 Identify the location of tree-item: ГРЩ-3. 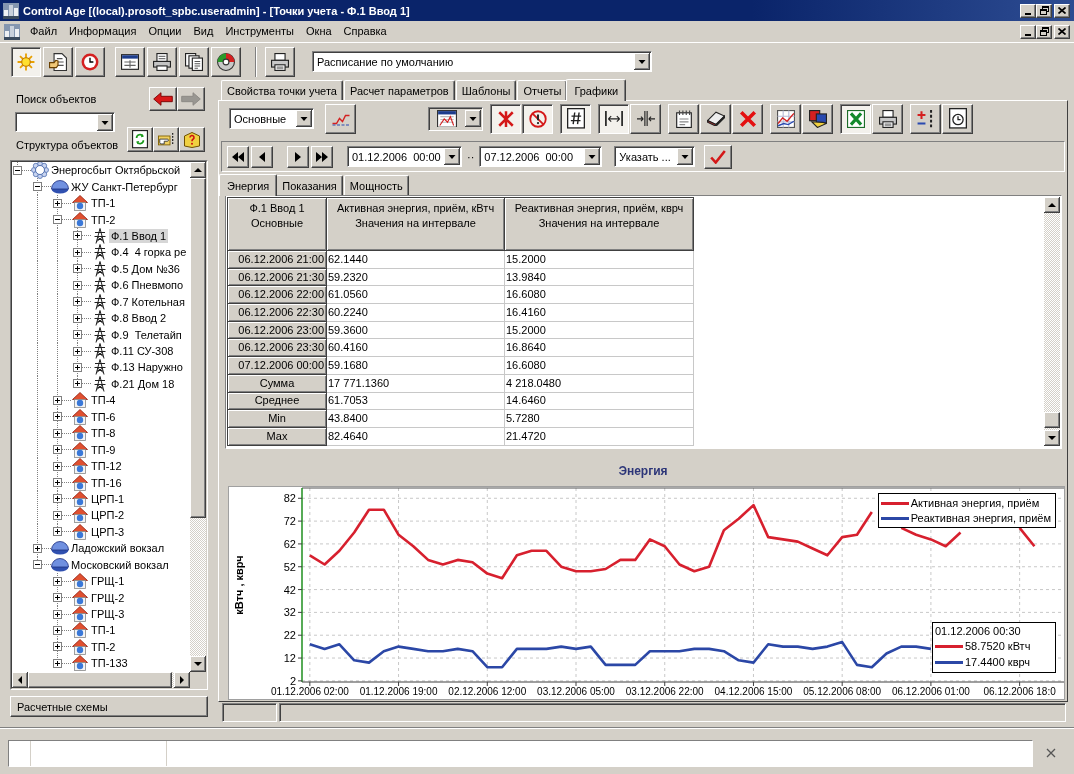
(108, 614).